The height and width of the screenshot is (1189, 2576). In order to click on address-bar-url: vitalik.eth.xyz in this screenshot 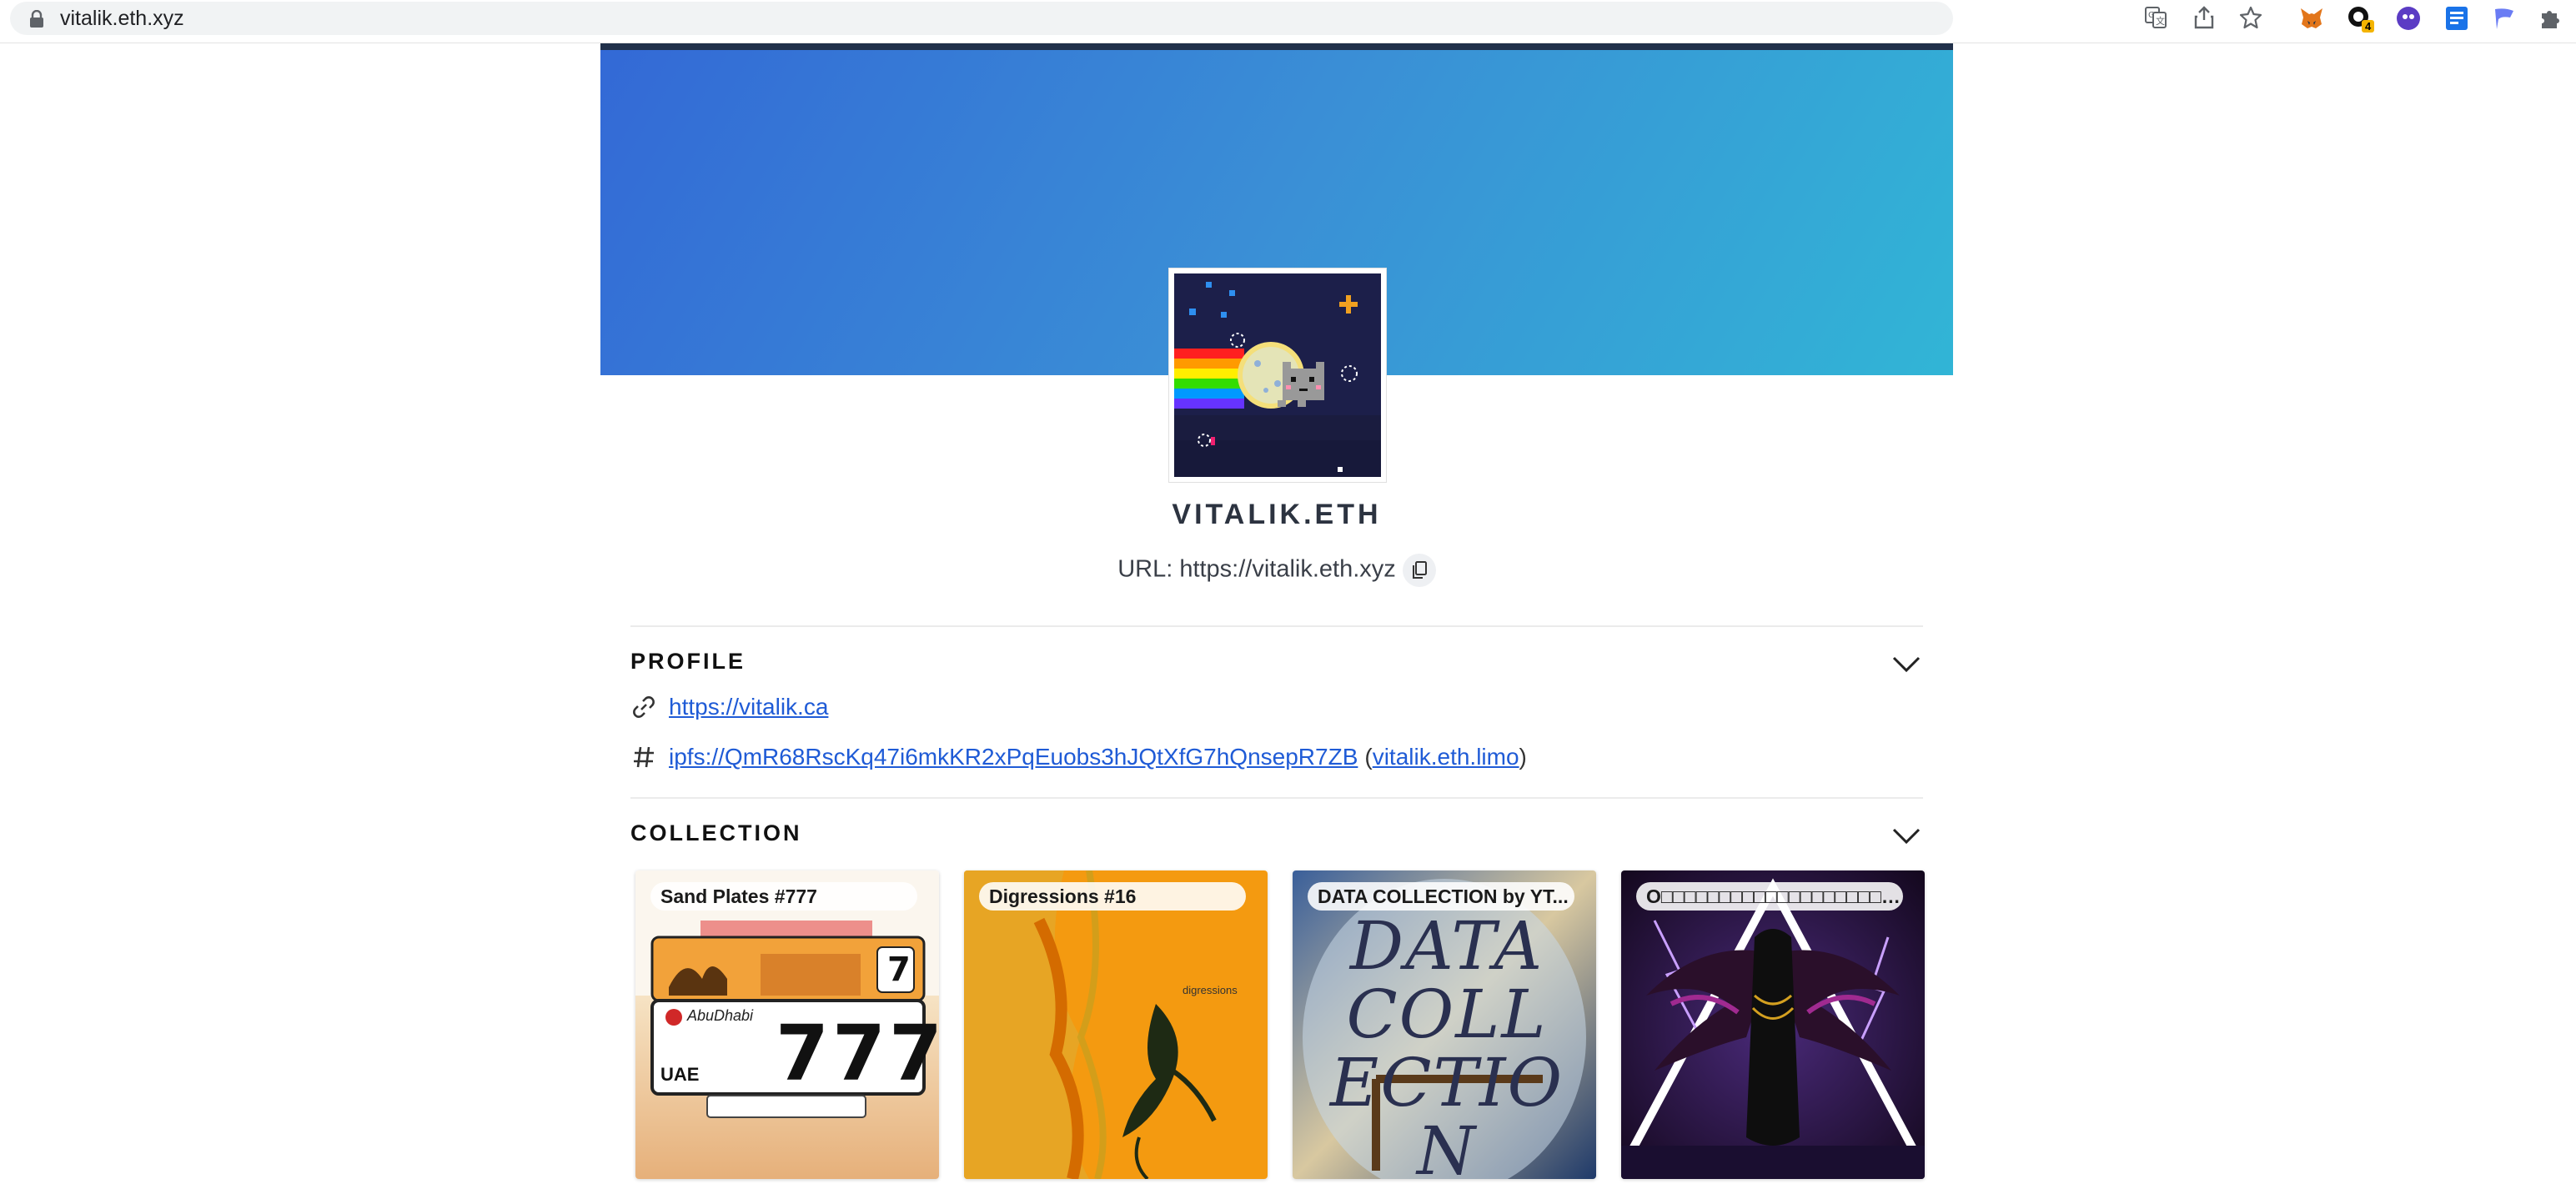, I will do `click(122, 19)`.